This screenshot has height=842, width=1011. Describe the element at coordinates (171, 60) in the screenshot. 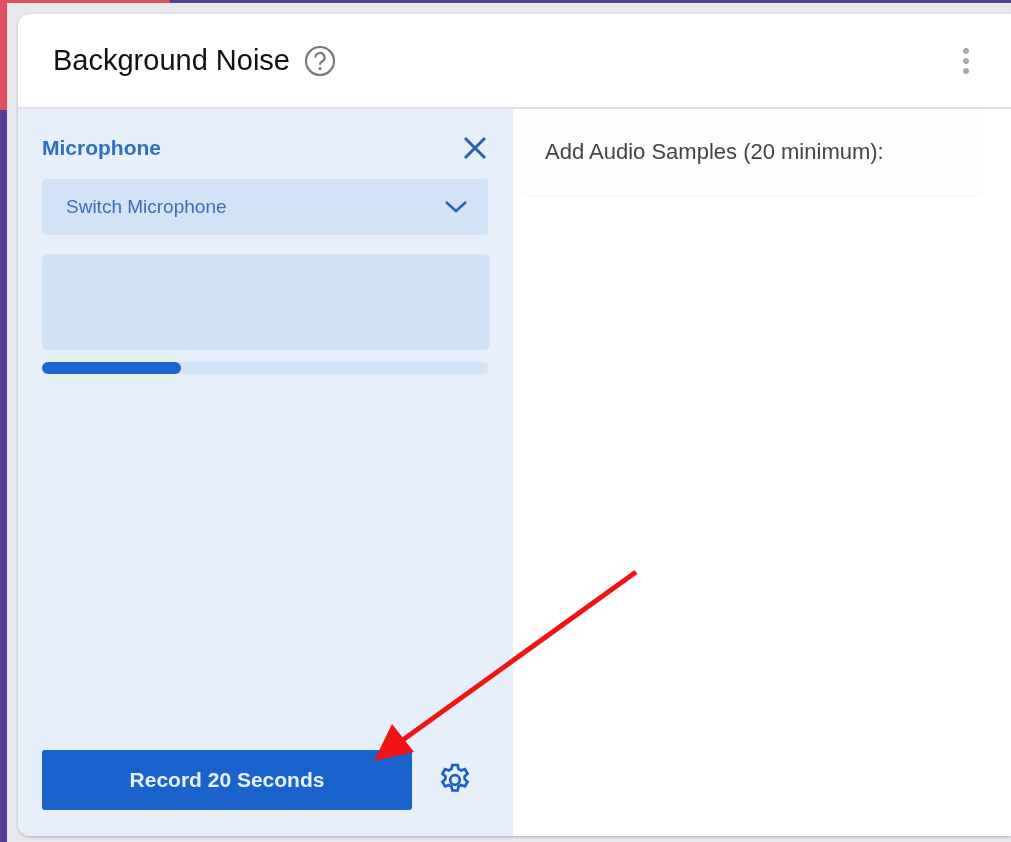

I see `card-title: Background Noise` at that location.